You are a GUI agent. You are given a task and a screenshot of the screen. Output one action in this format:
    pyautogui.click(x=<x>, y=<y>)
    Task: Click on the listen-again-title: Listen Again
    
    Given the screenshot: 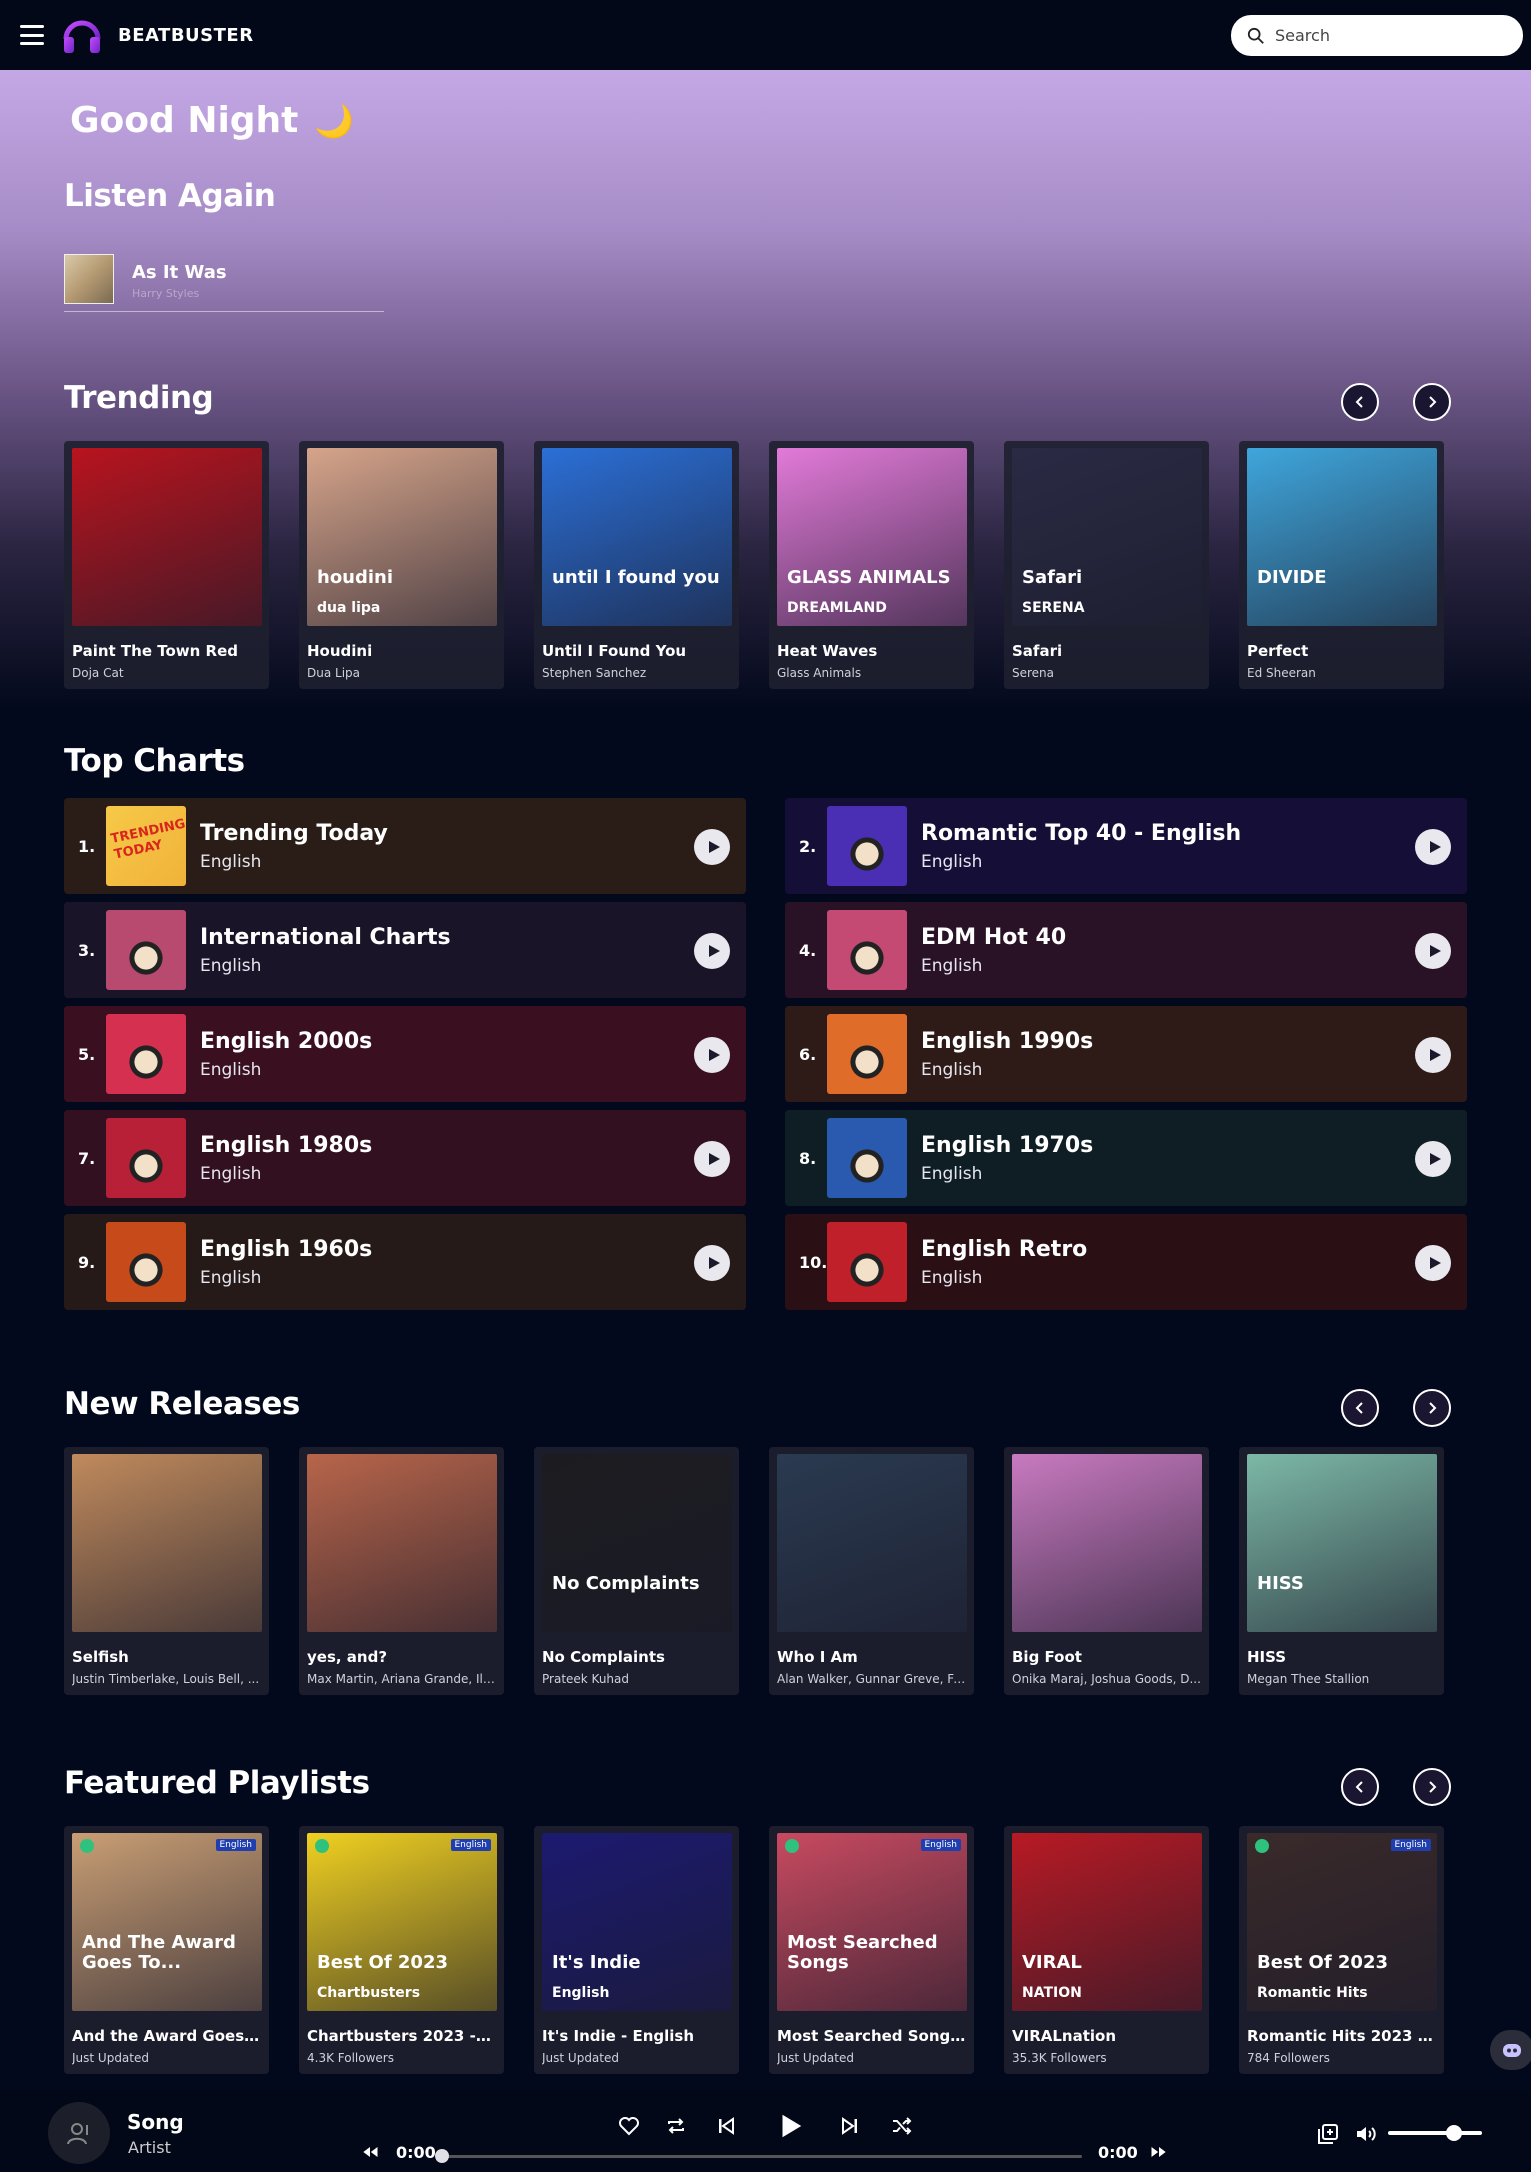 What is the action you would take?
    pyautogui.click(x=170, y=196)
    